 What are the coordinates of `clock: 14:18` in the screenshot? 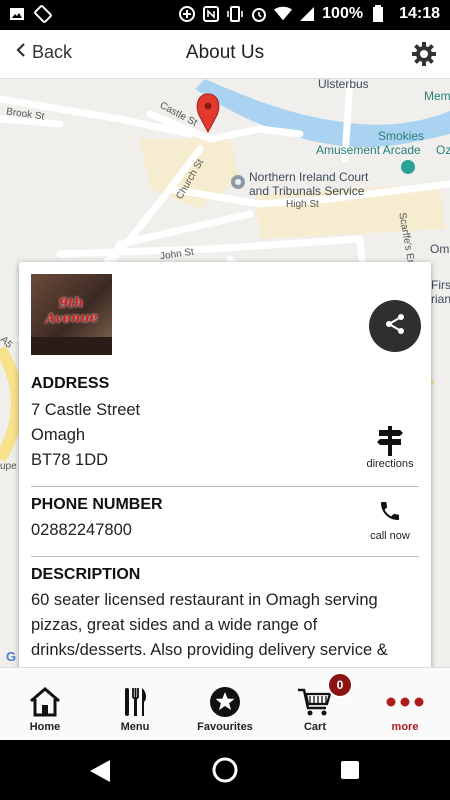 It's located at (419, 13).